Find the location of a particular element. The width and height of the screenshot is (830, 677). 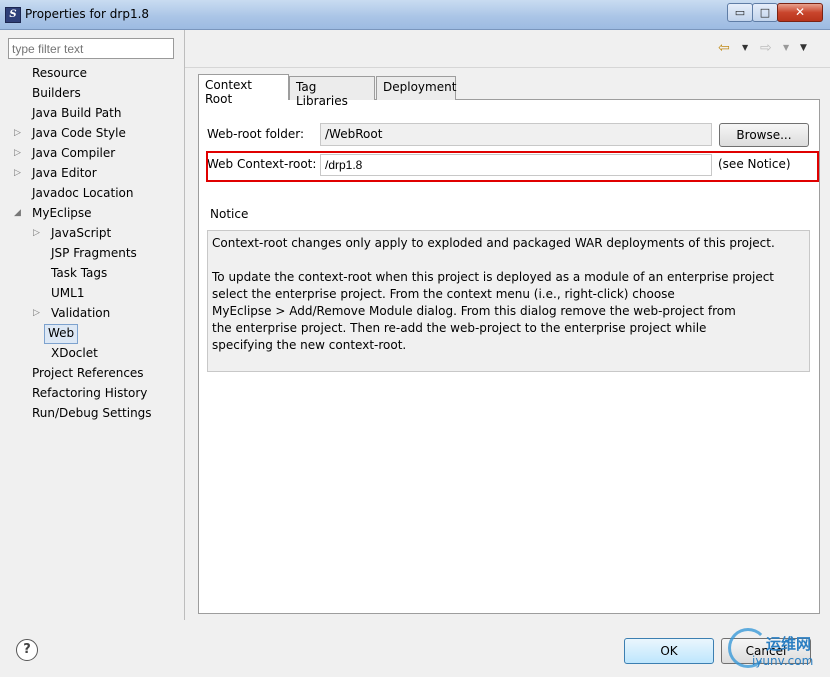

tree-item-label: Validation is located at coordinates (81, 313).